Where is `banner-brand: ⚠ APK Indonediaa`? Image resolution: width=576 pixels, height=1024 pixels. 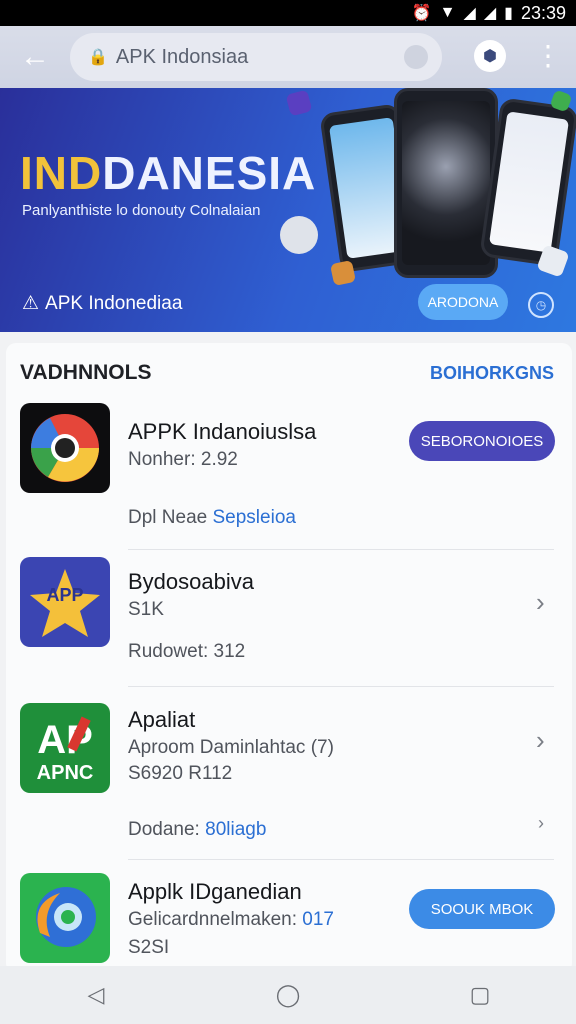 banner-brand: ⚠ APK Indonediaa is located at coordinates (102, 303).